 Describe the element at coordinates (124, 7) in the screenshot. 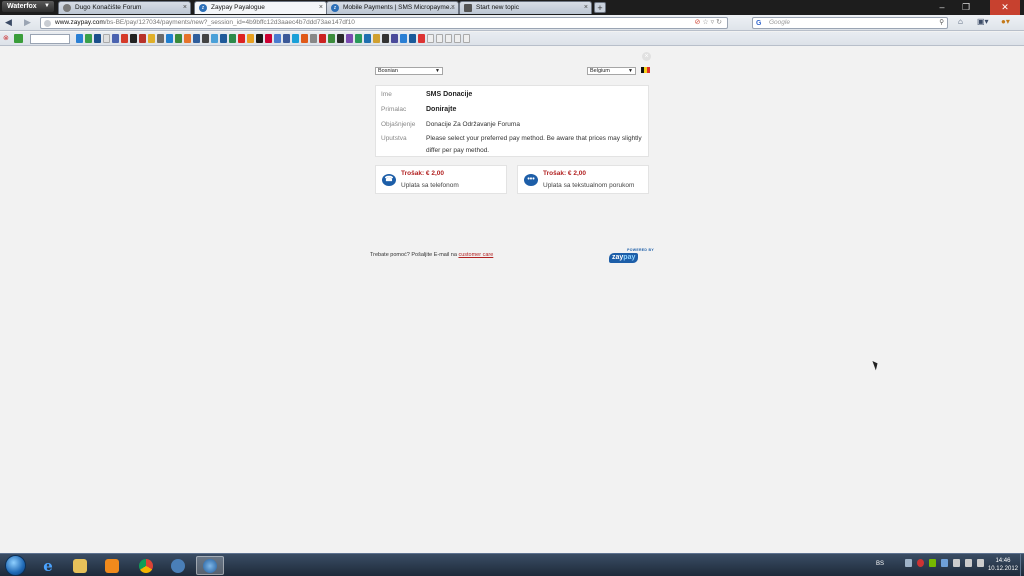

I see `tab-forum: Dugo Konačište Forum ×` at that location.